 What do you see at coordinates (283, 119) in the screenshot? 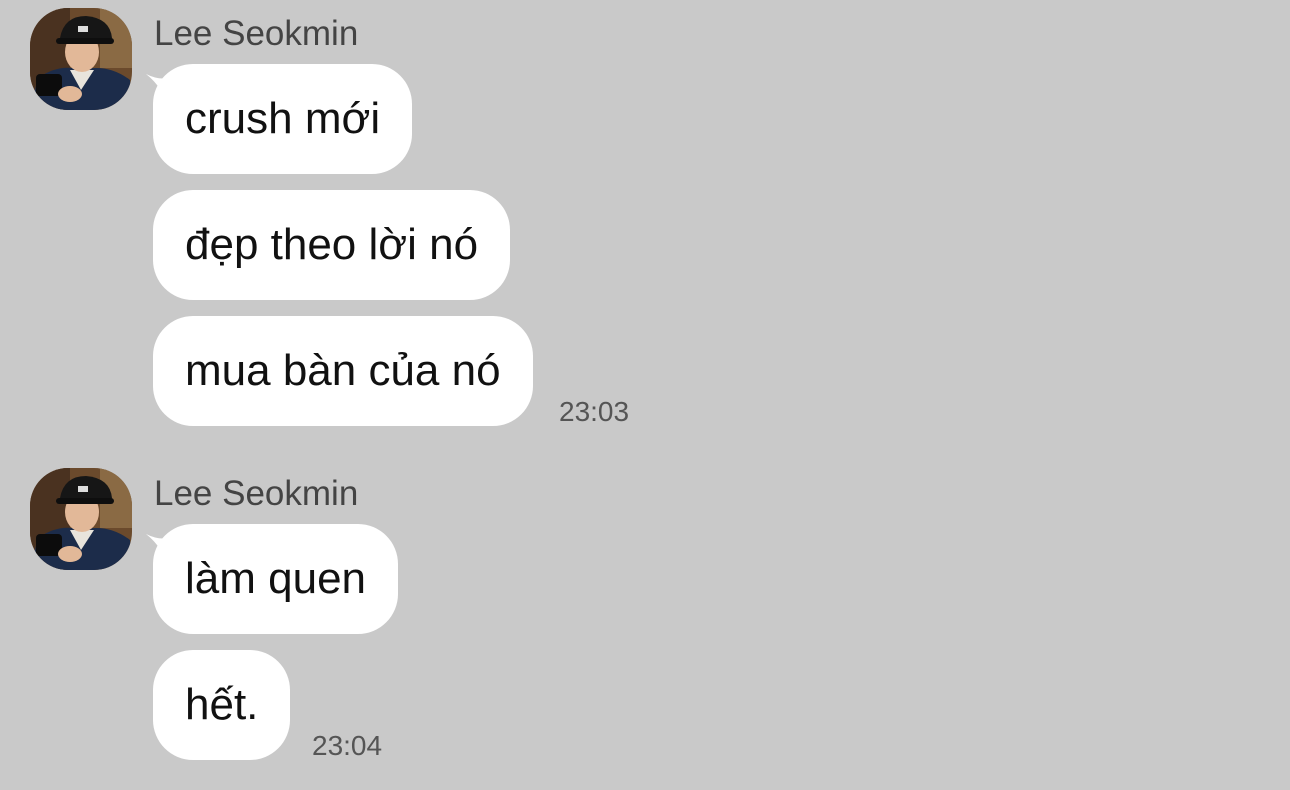
I see `message-bubble: crush mới` at bounding box center [283, 119].